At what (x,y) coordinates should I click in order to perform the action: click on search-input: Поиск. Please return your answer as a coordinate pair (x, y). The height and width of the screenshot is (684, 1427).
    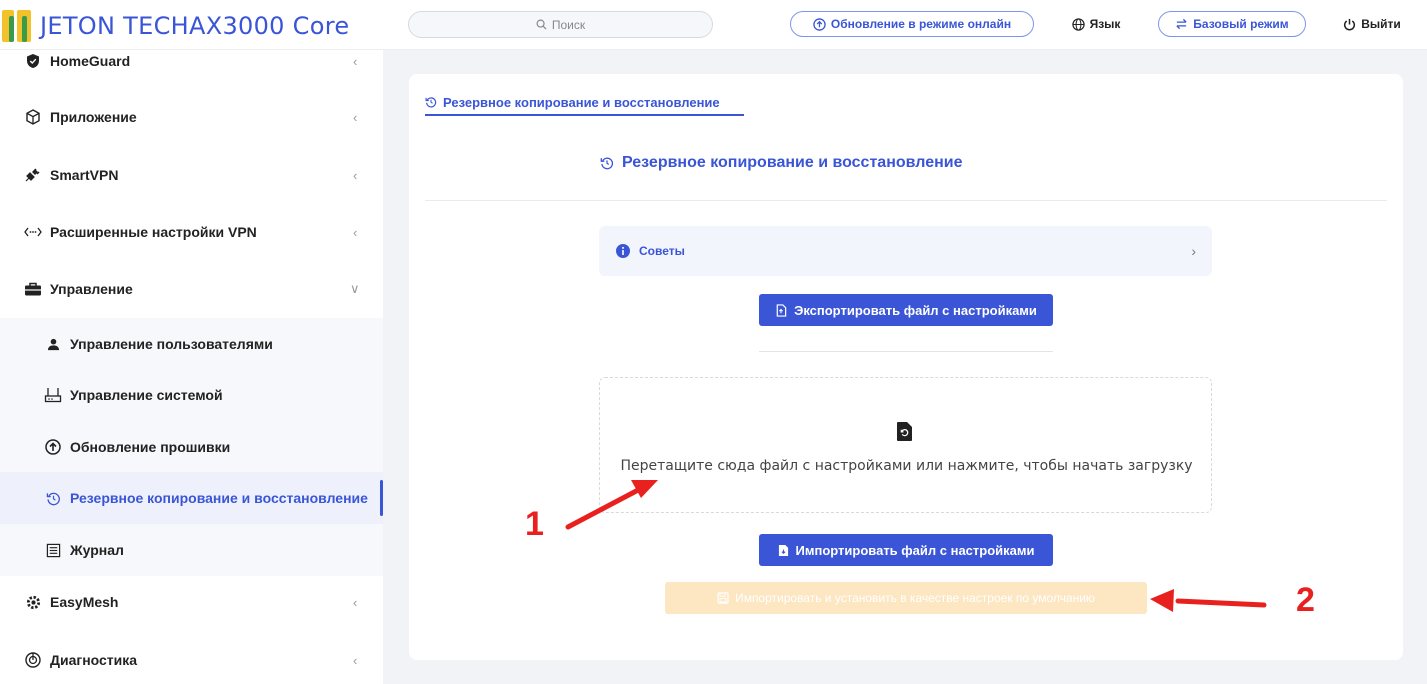
    Looking at the image, I should click on (560, 24).